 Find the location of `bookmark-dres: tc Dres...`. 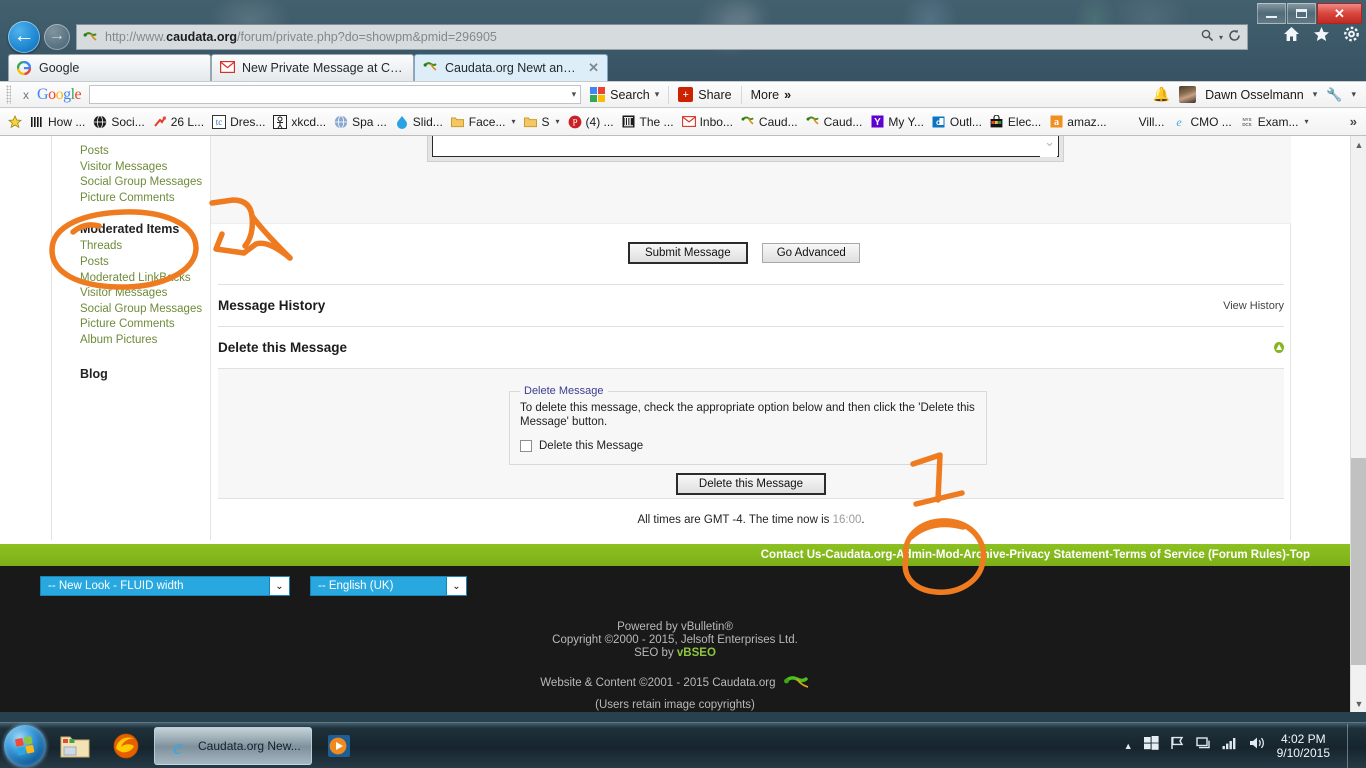

bookmark-dres: tc Dres... is located at coordinates (238, 122).